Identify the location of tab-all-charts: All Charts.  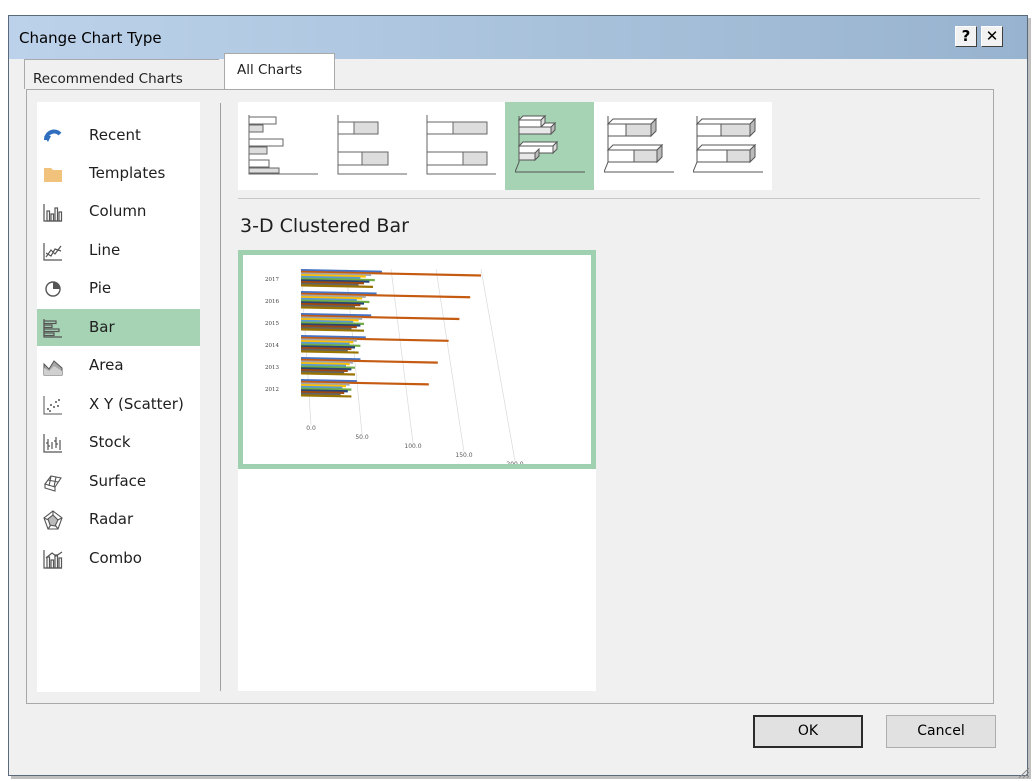
(279, 71).